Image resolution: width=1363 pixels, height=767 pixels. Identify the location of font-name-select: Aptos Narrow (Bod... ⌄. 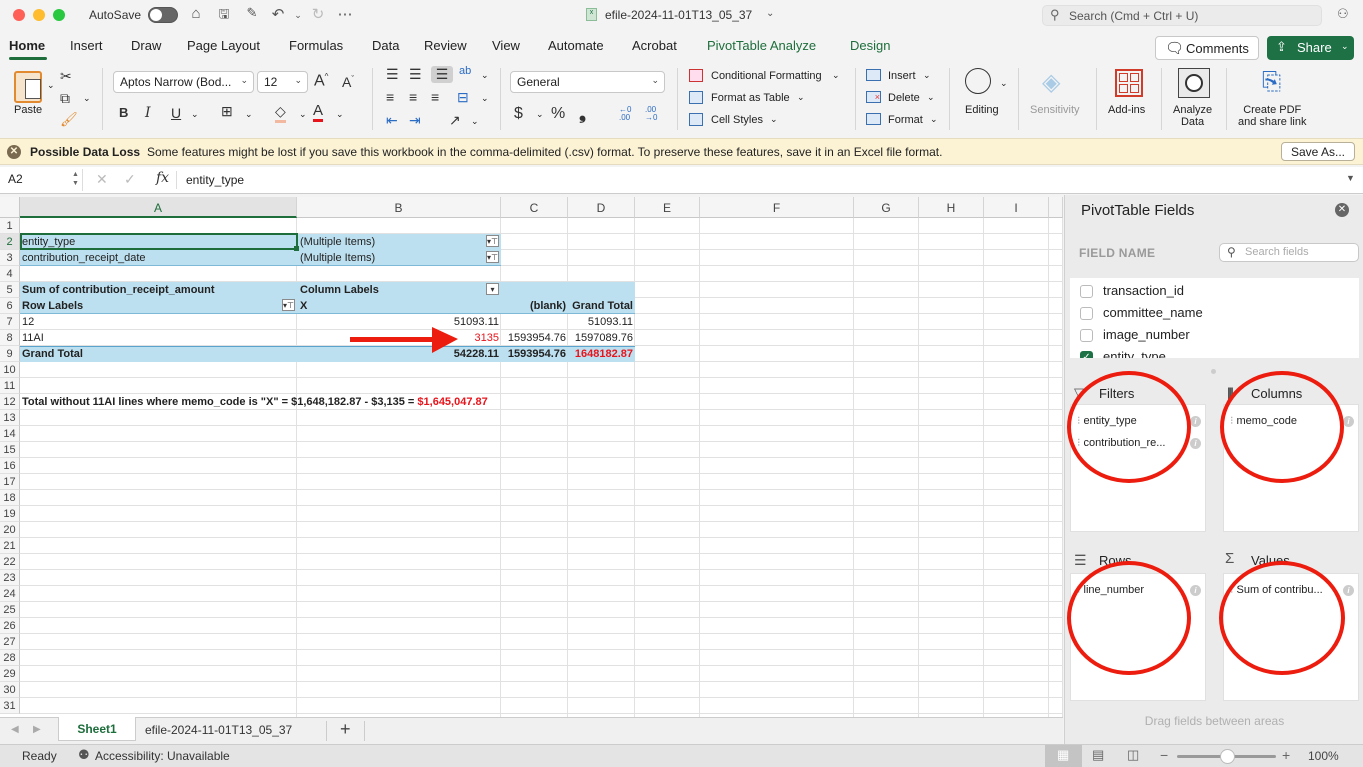
(183, 82).